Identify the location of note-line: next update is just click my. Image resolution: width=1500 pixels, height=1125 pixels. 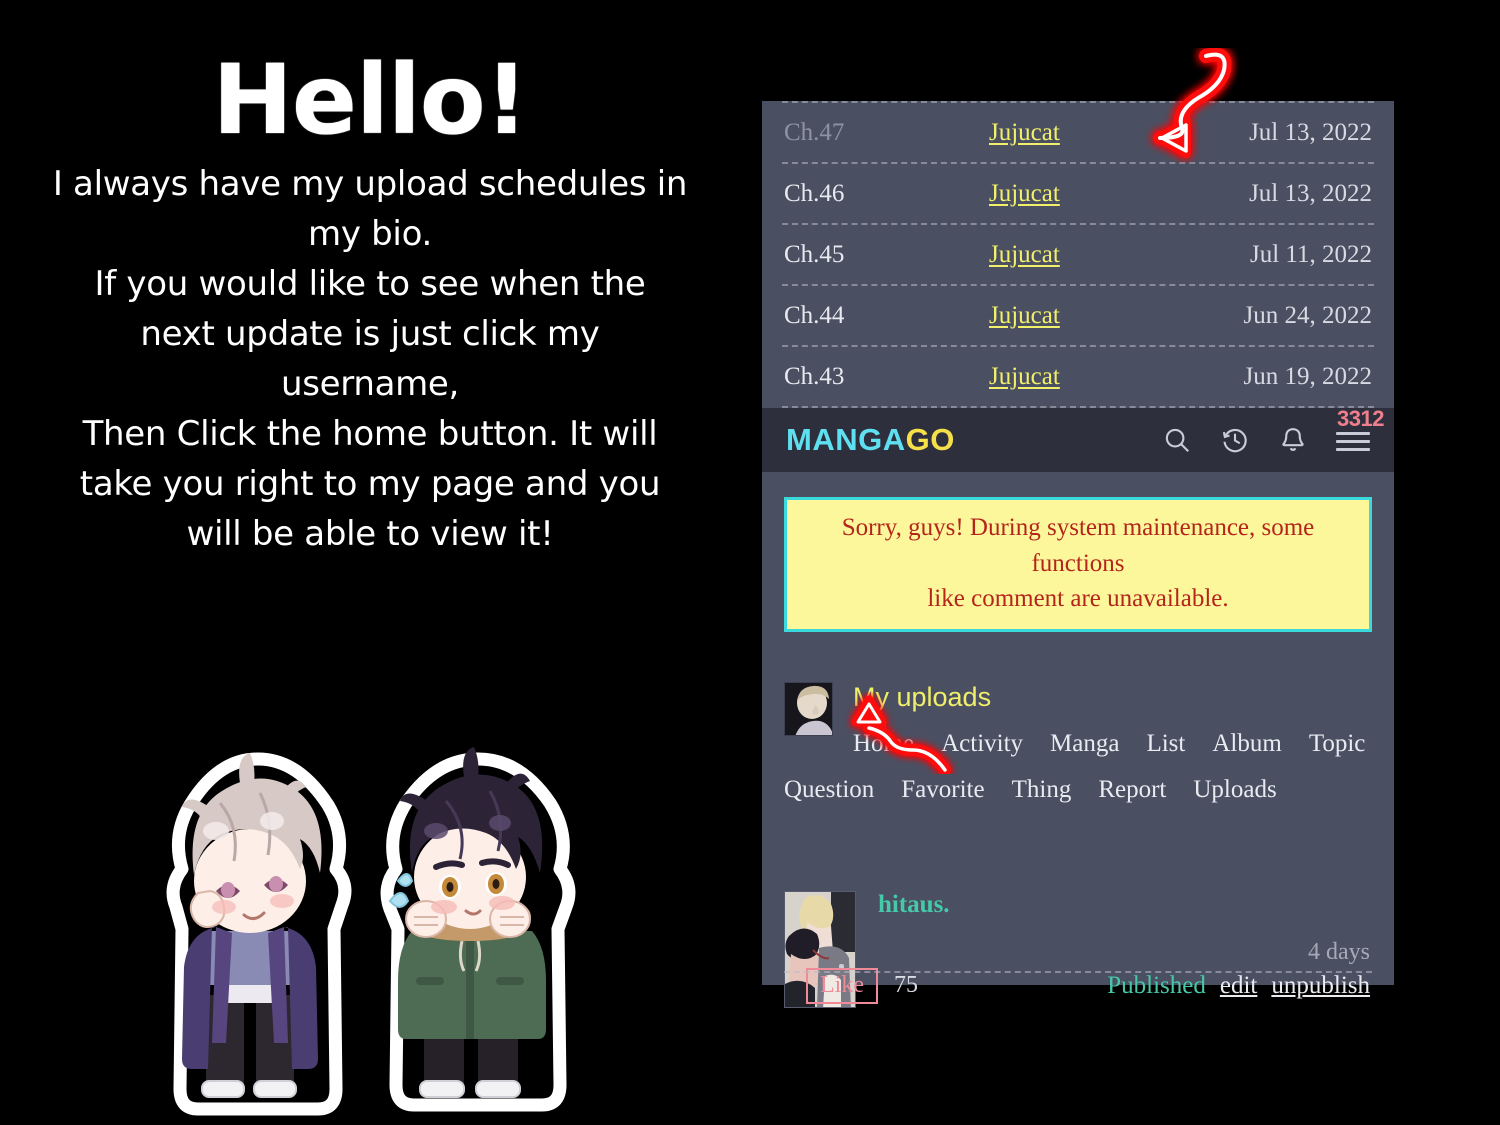
(370, 333).